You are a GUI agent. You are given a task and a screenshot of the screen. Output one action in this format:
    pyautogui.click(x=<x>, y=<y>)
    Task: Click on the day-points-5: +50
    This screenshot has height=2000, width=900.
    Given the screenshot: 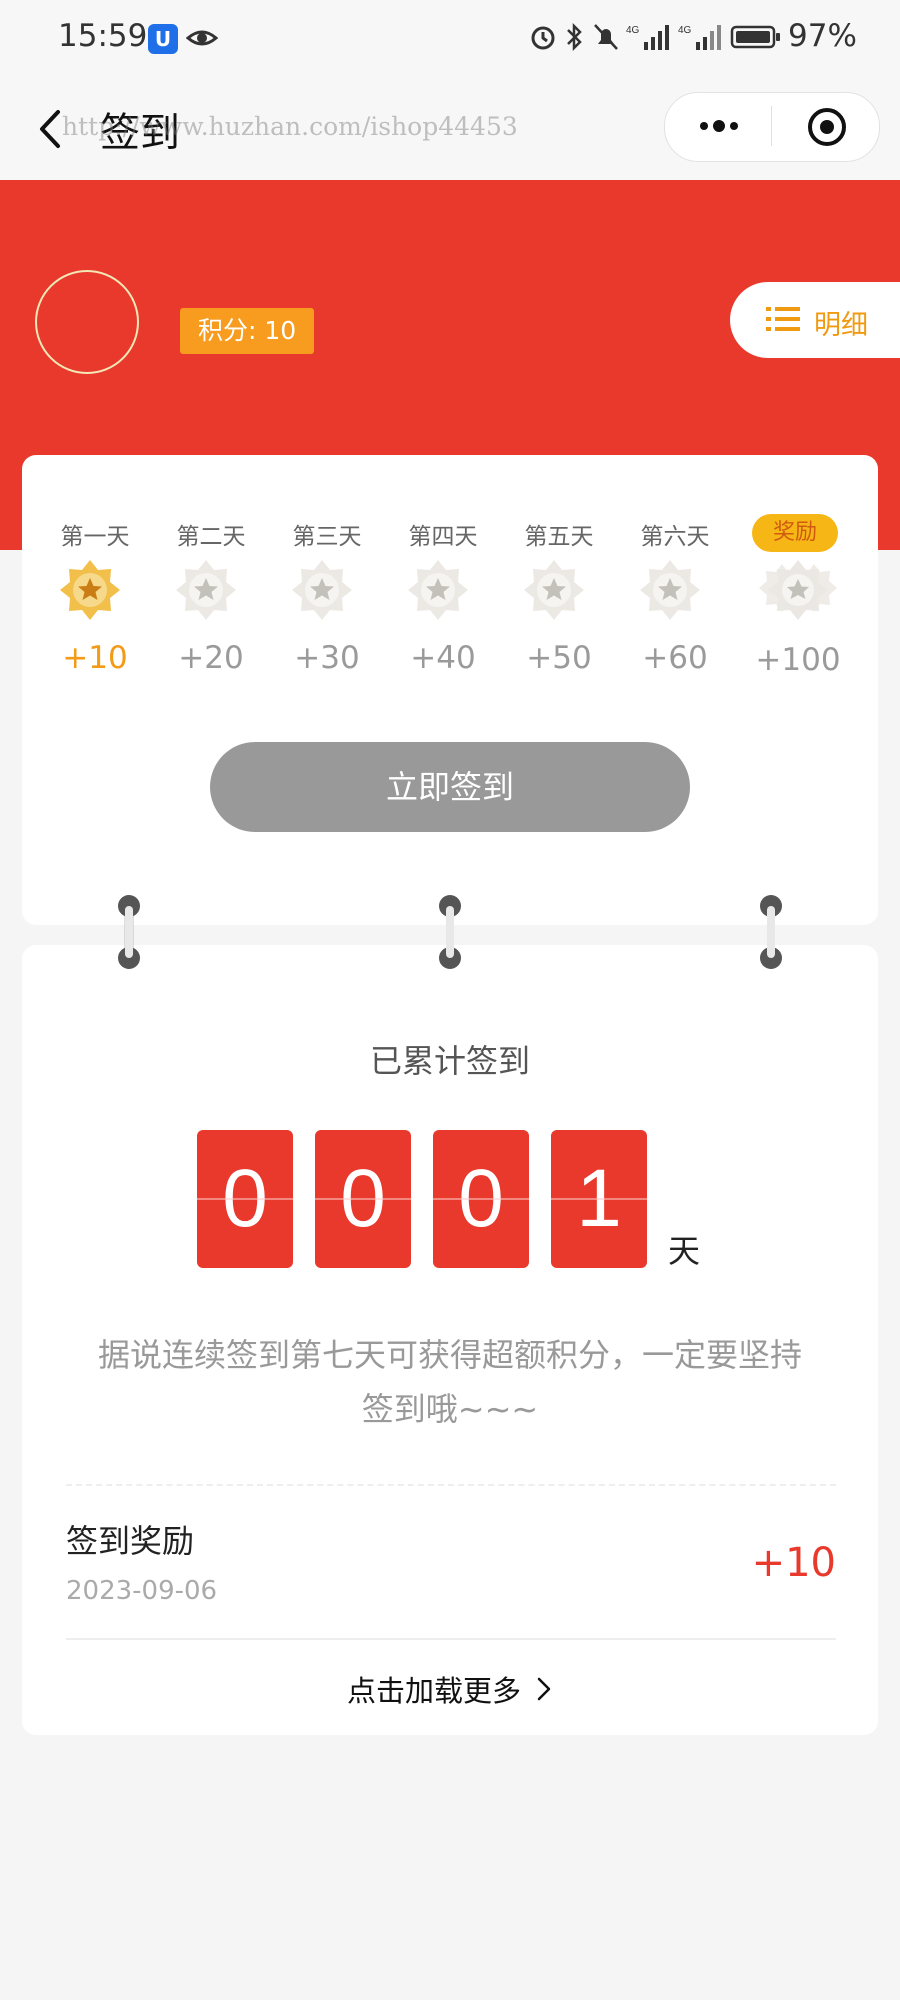 What is the action you would take?
    pyautogui.click(x=559, y=658)
    